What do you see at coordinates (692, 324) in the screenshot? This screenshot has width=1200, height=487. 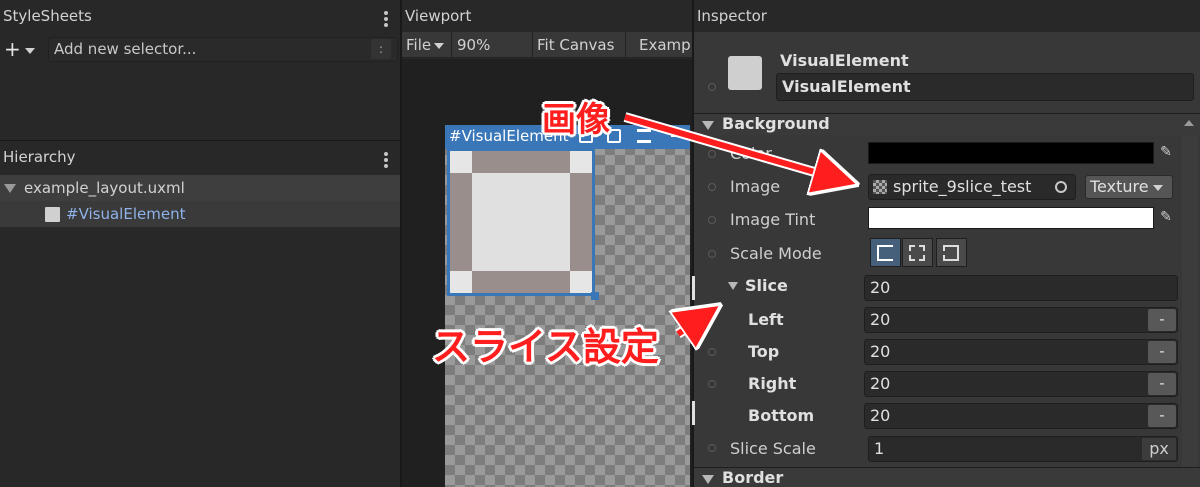 I see `slice-arrow` at bounding box center [692, 324].